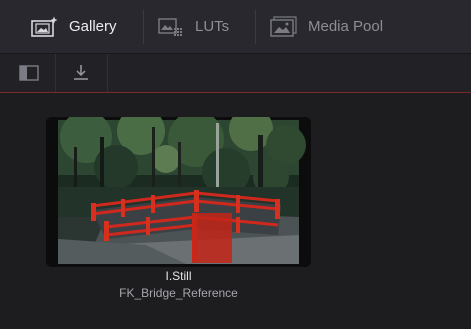 This screenshot has height=329, width=471. What do you see at coordinates (178, 293) in the screenshot?
I see `still-name: FK_Bridge_Reference` at bounding box center [178, 293].